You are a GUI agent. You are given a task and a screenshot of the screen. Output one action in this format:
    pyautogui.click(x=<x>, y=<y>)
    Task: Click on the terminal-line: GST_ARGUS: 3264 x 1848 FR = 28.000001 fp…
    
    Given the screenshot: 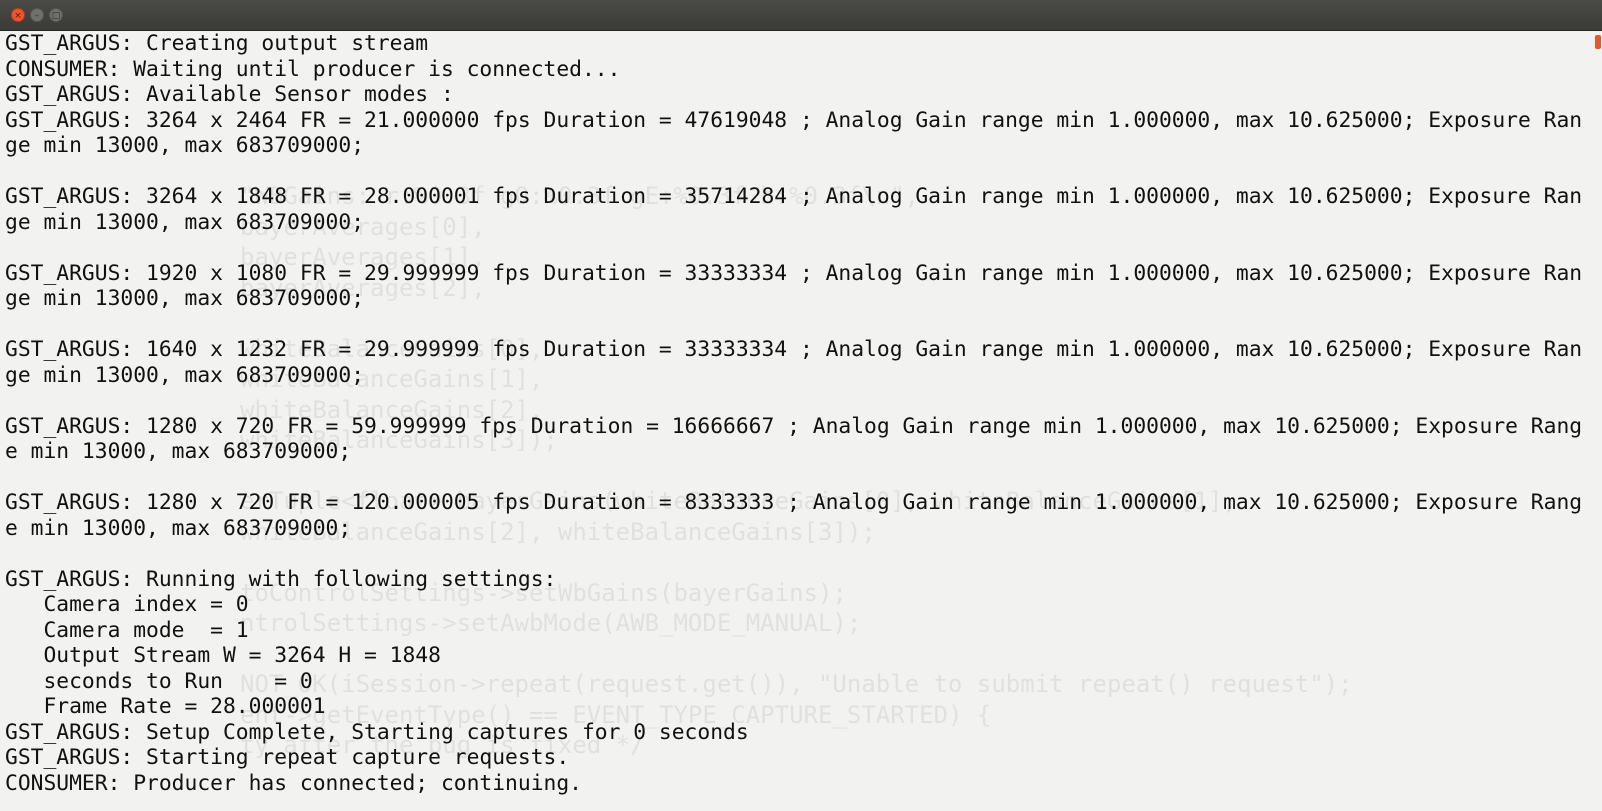 What is the action you would take?
    pyautogui.click(x=794, y=209)
    